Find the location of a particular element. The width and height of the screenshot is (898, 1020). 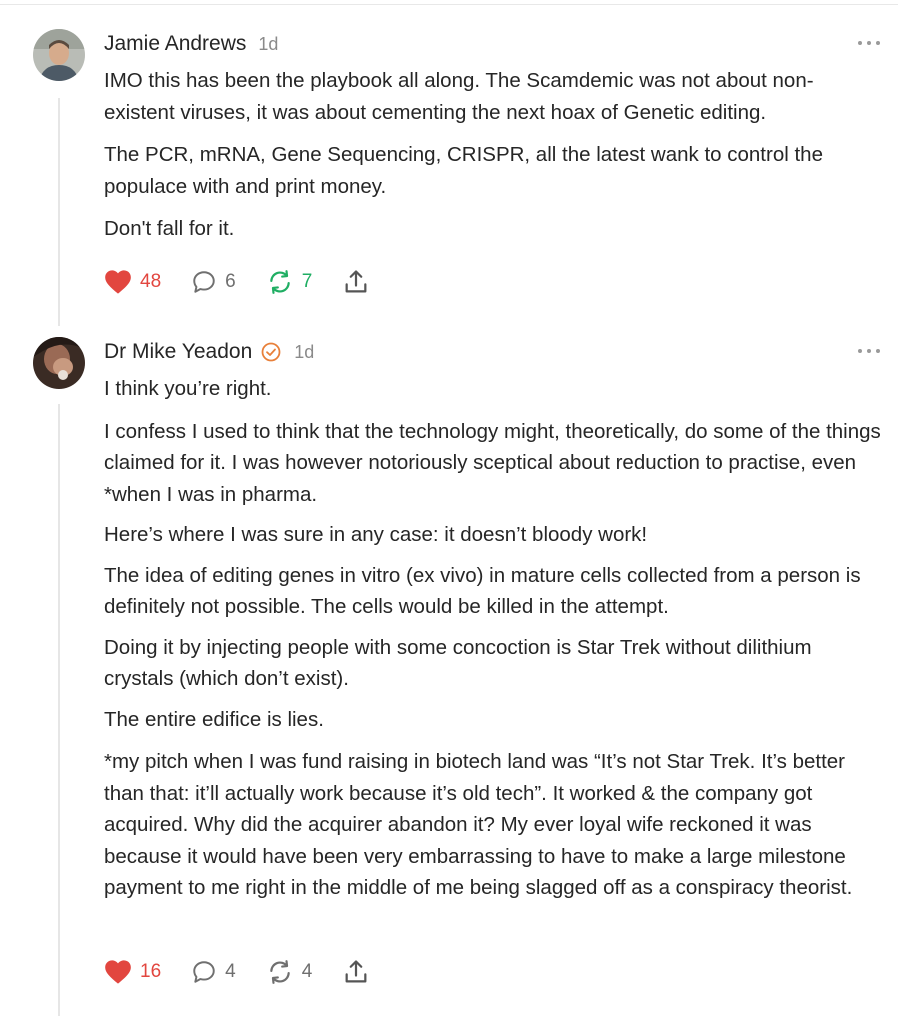

restack-button: 7 is located at coordinates (289, 282).